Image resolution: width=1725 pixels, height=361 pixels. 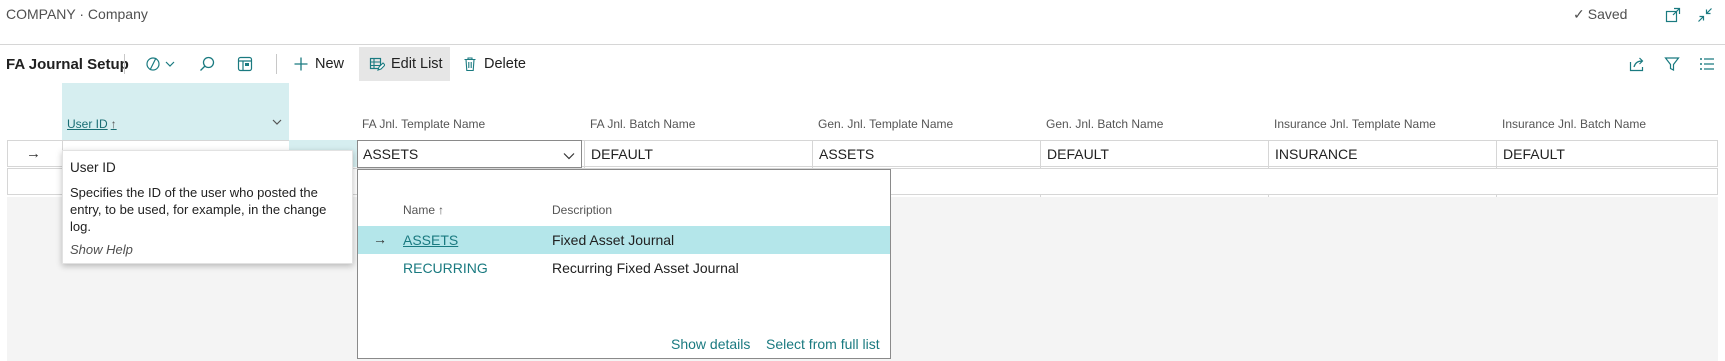 What do you see at coordinates (445, 268) in the screenshot?
I see `lookup-item-name: RECURRING` at bounding box center [445, 268].